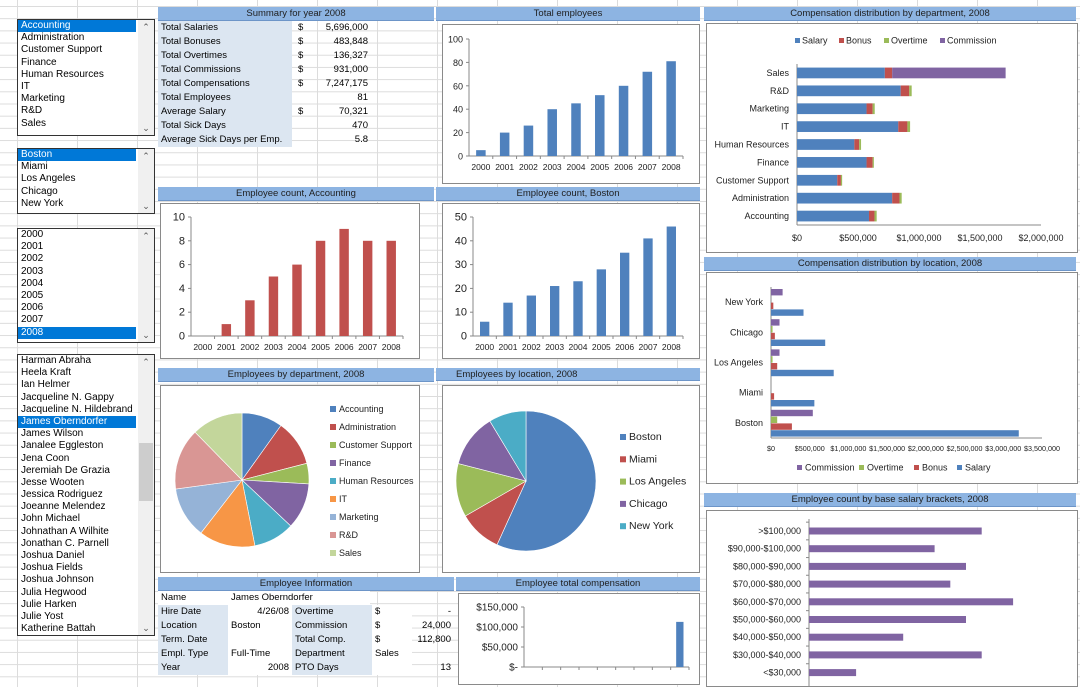 Image resolution: width=1080 pixels, height=687 pixels. I want to click on list-item: Los Angeles, so click(77, 179).